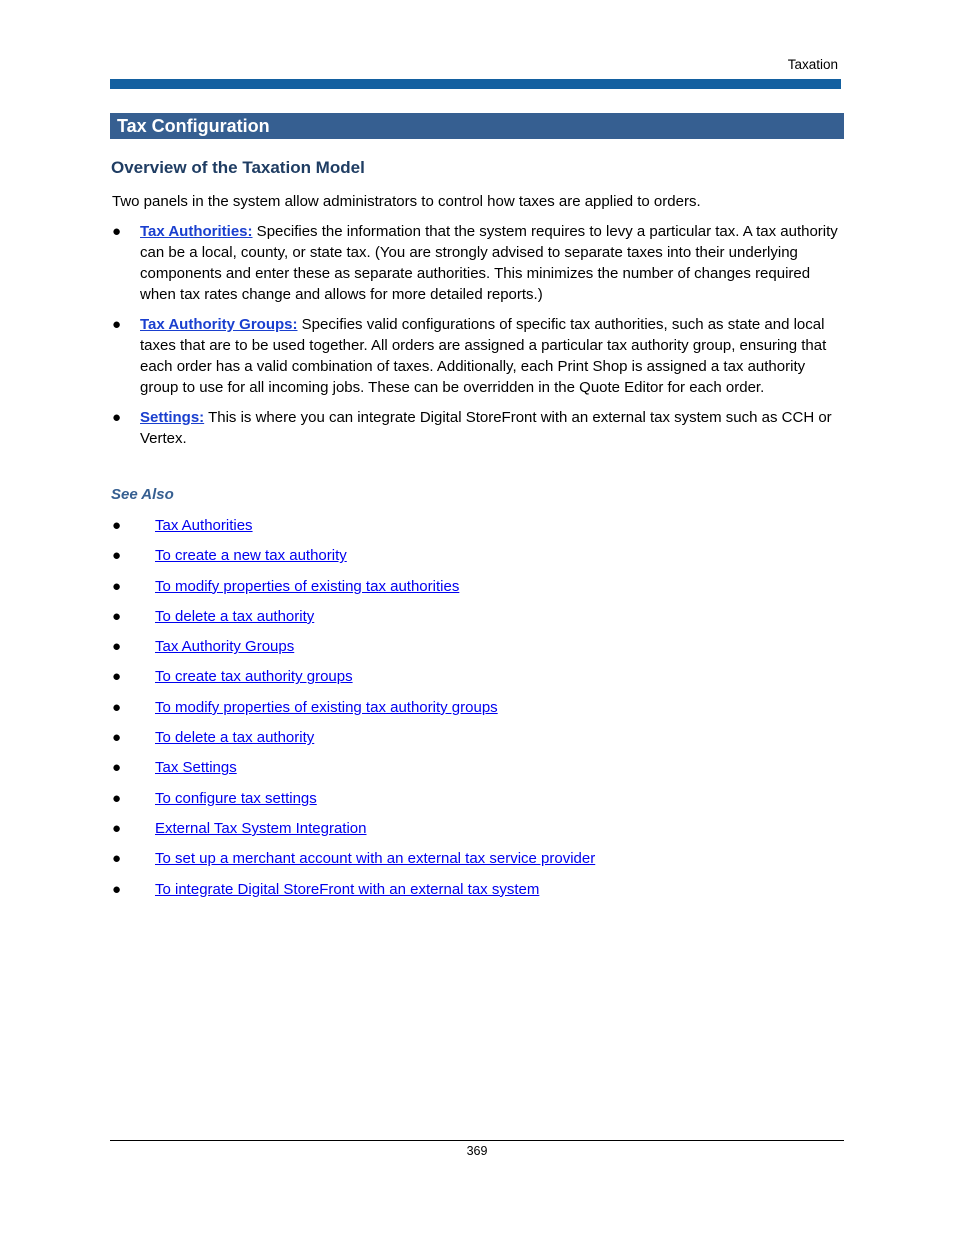 The width and height of the screenshot is (954, 1235). I want to click on settings-link: Settings:, so click(172, 417).